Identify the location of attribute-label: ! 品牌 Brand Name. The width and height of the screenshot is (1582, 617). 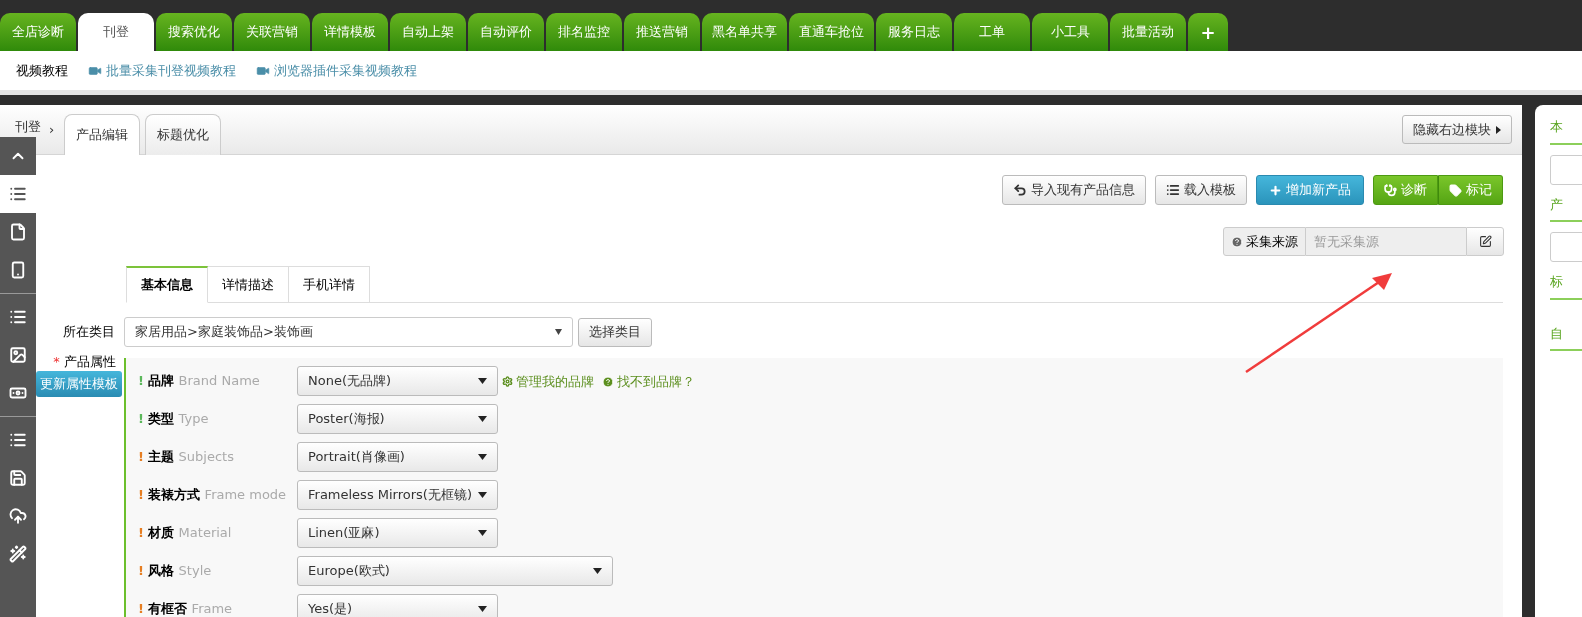
(199, 381).